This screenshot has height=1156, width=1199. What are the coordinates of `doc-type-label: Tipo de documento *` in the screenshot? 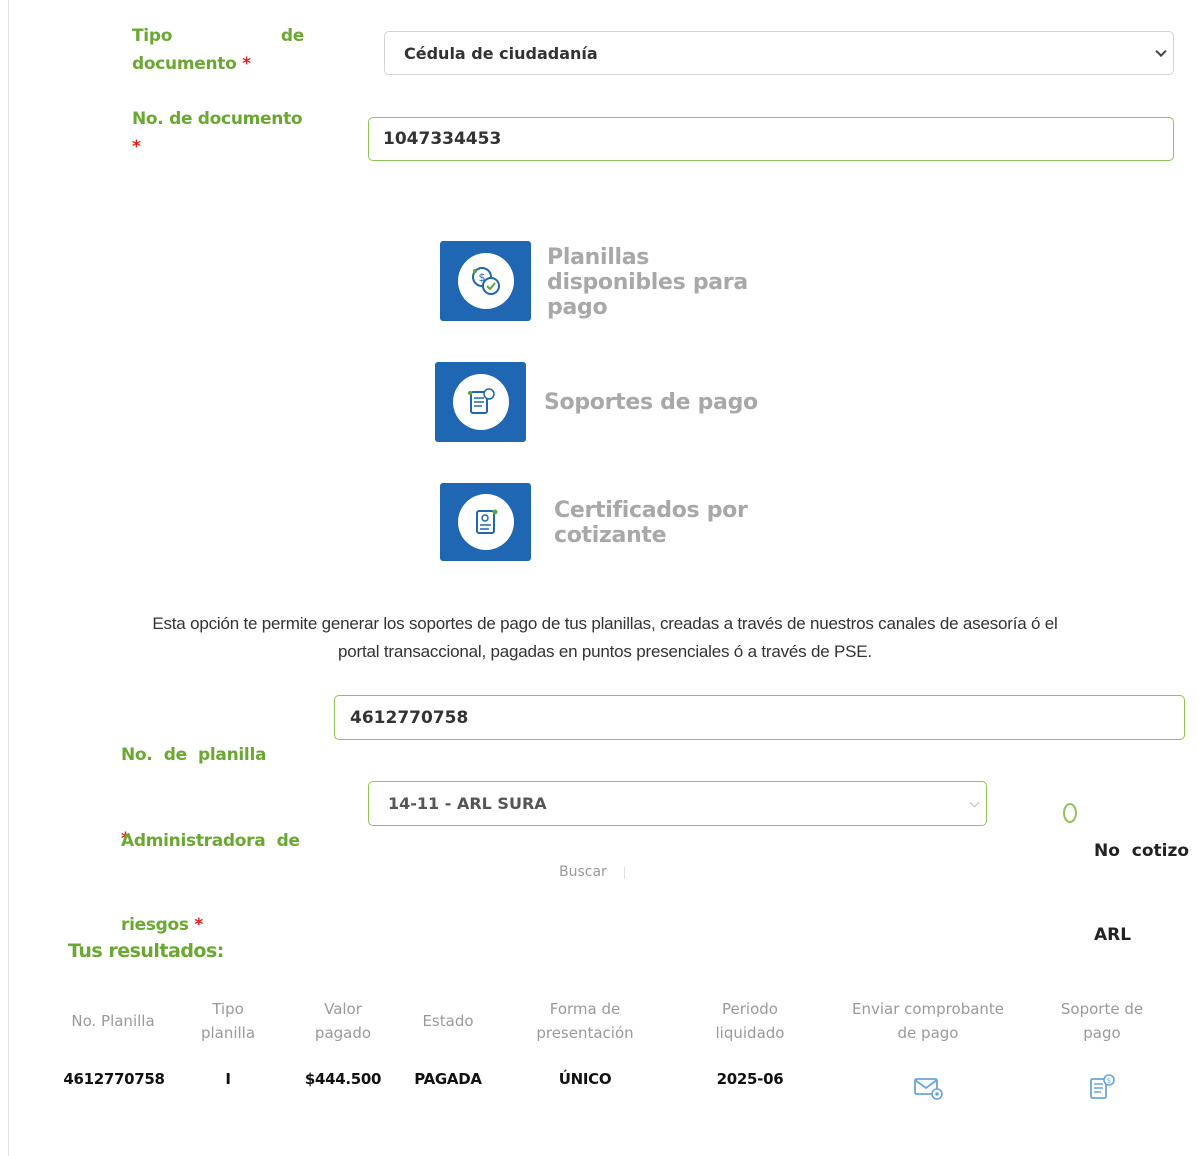 It's located at (218, 50).